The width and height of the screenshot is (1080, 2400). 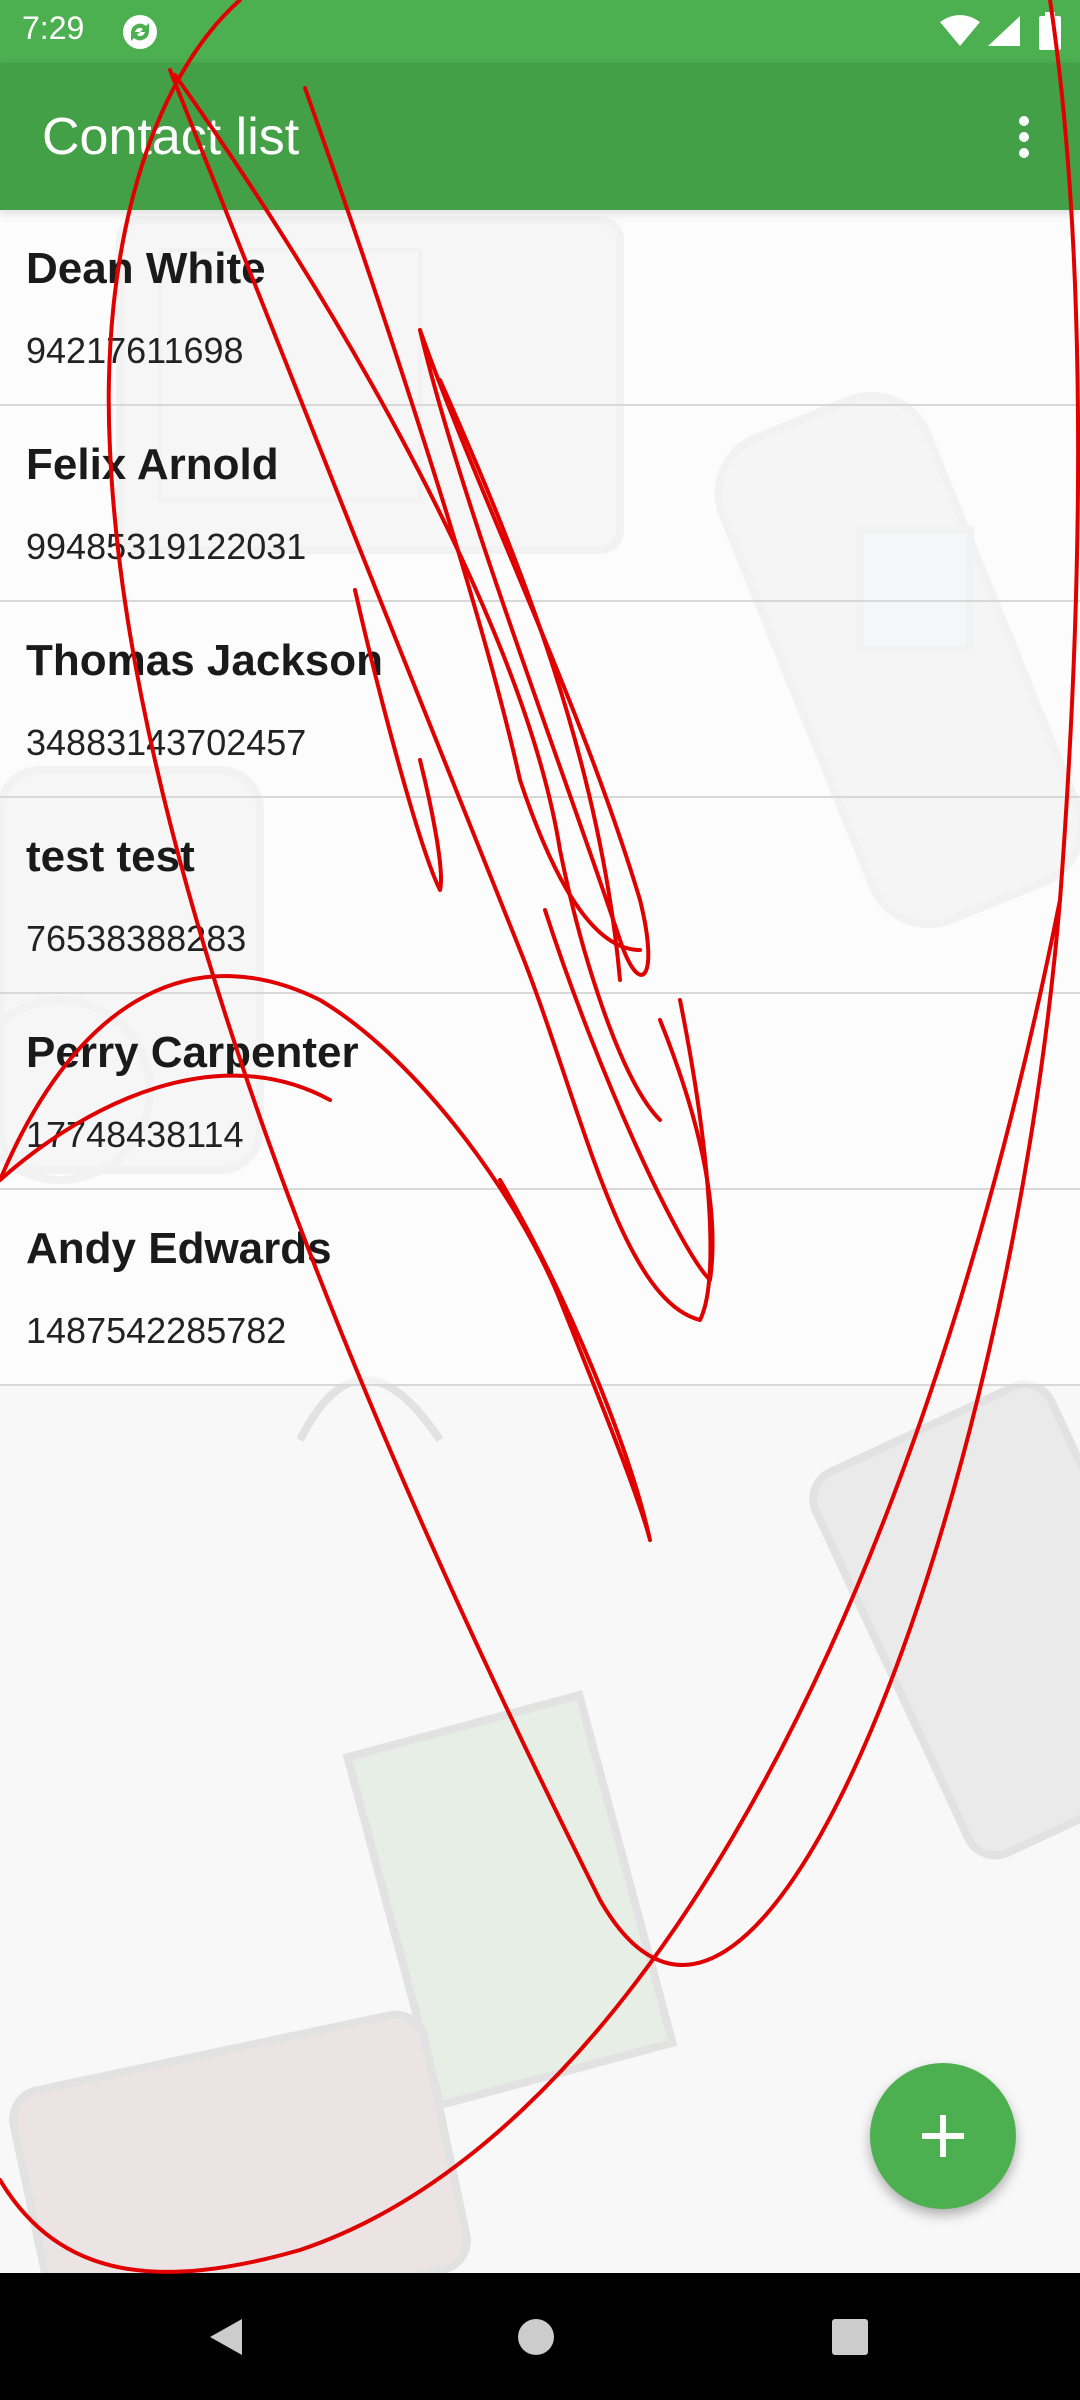 I want to click on contact-row: test test 76538388283, so click(x=540, y=896).